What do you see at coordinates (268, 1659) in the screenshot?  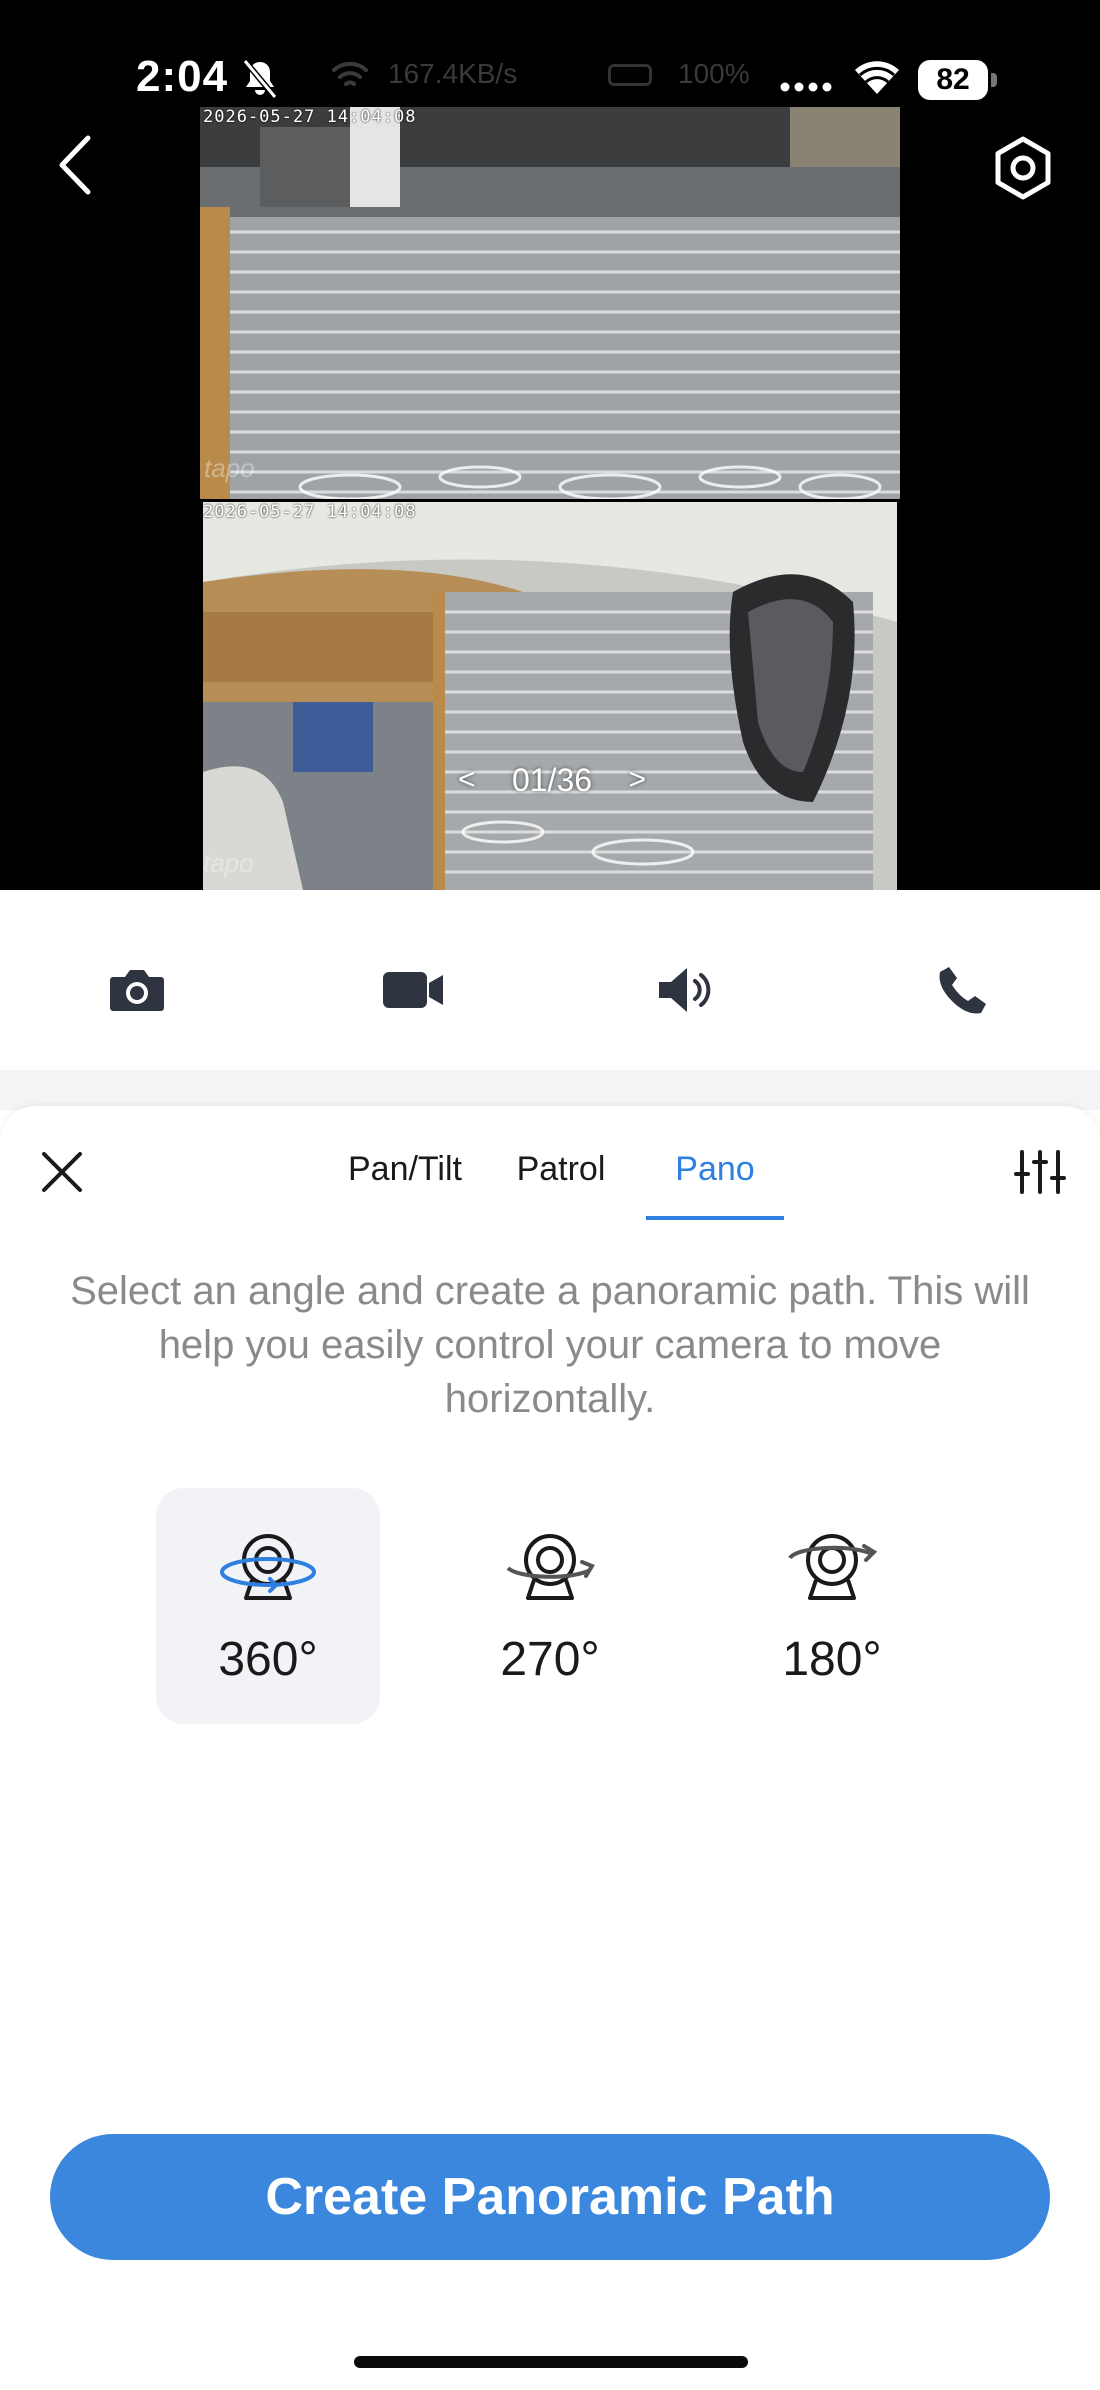 I see `angle-label-360: 360°` at bounding box center [268, 1659].